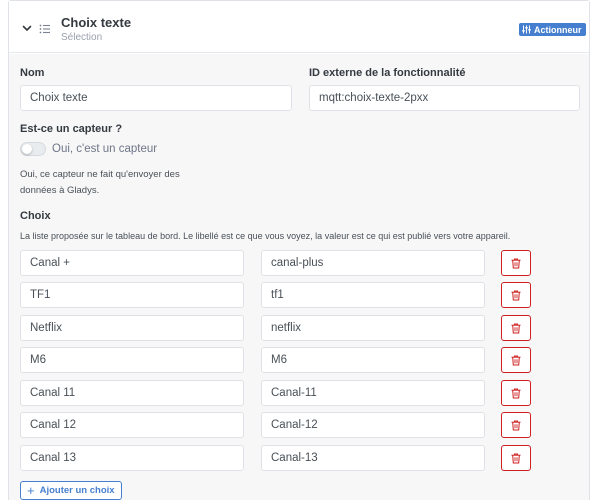  I want to click on actuator-badge: Actionneur, so click(552, 29).